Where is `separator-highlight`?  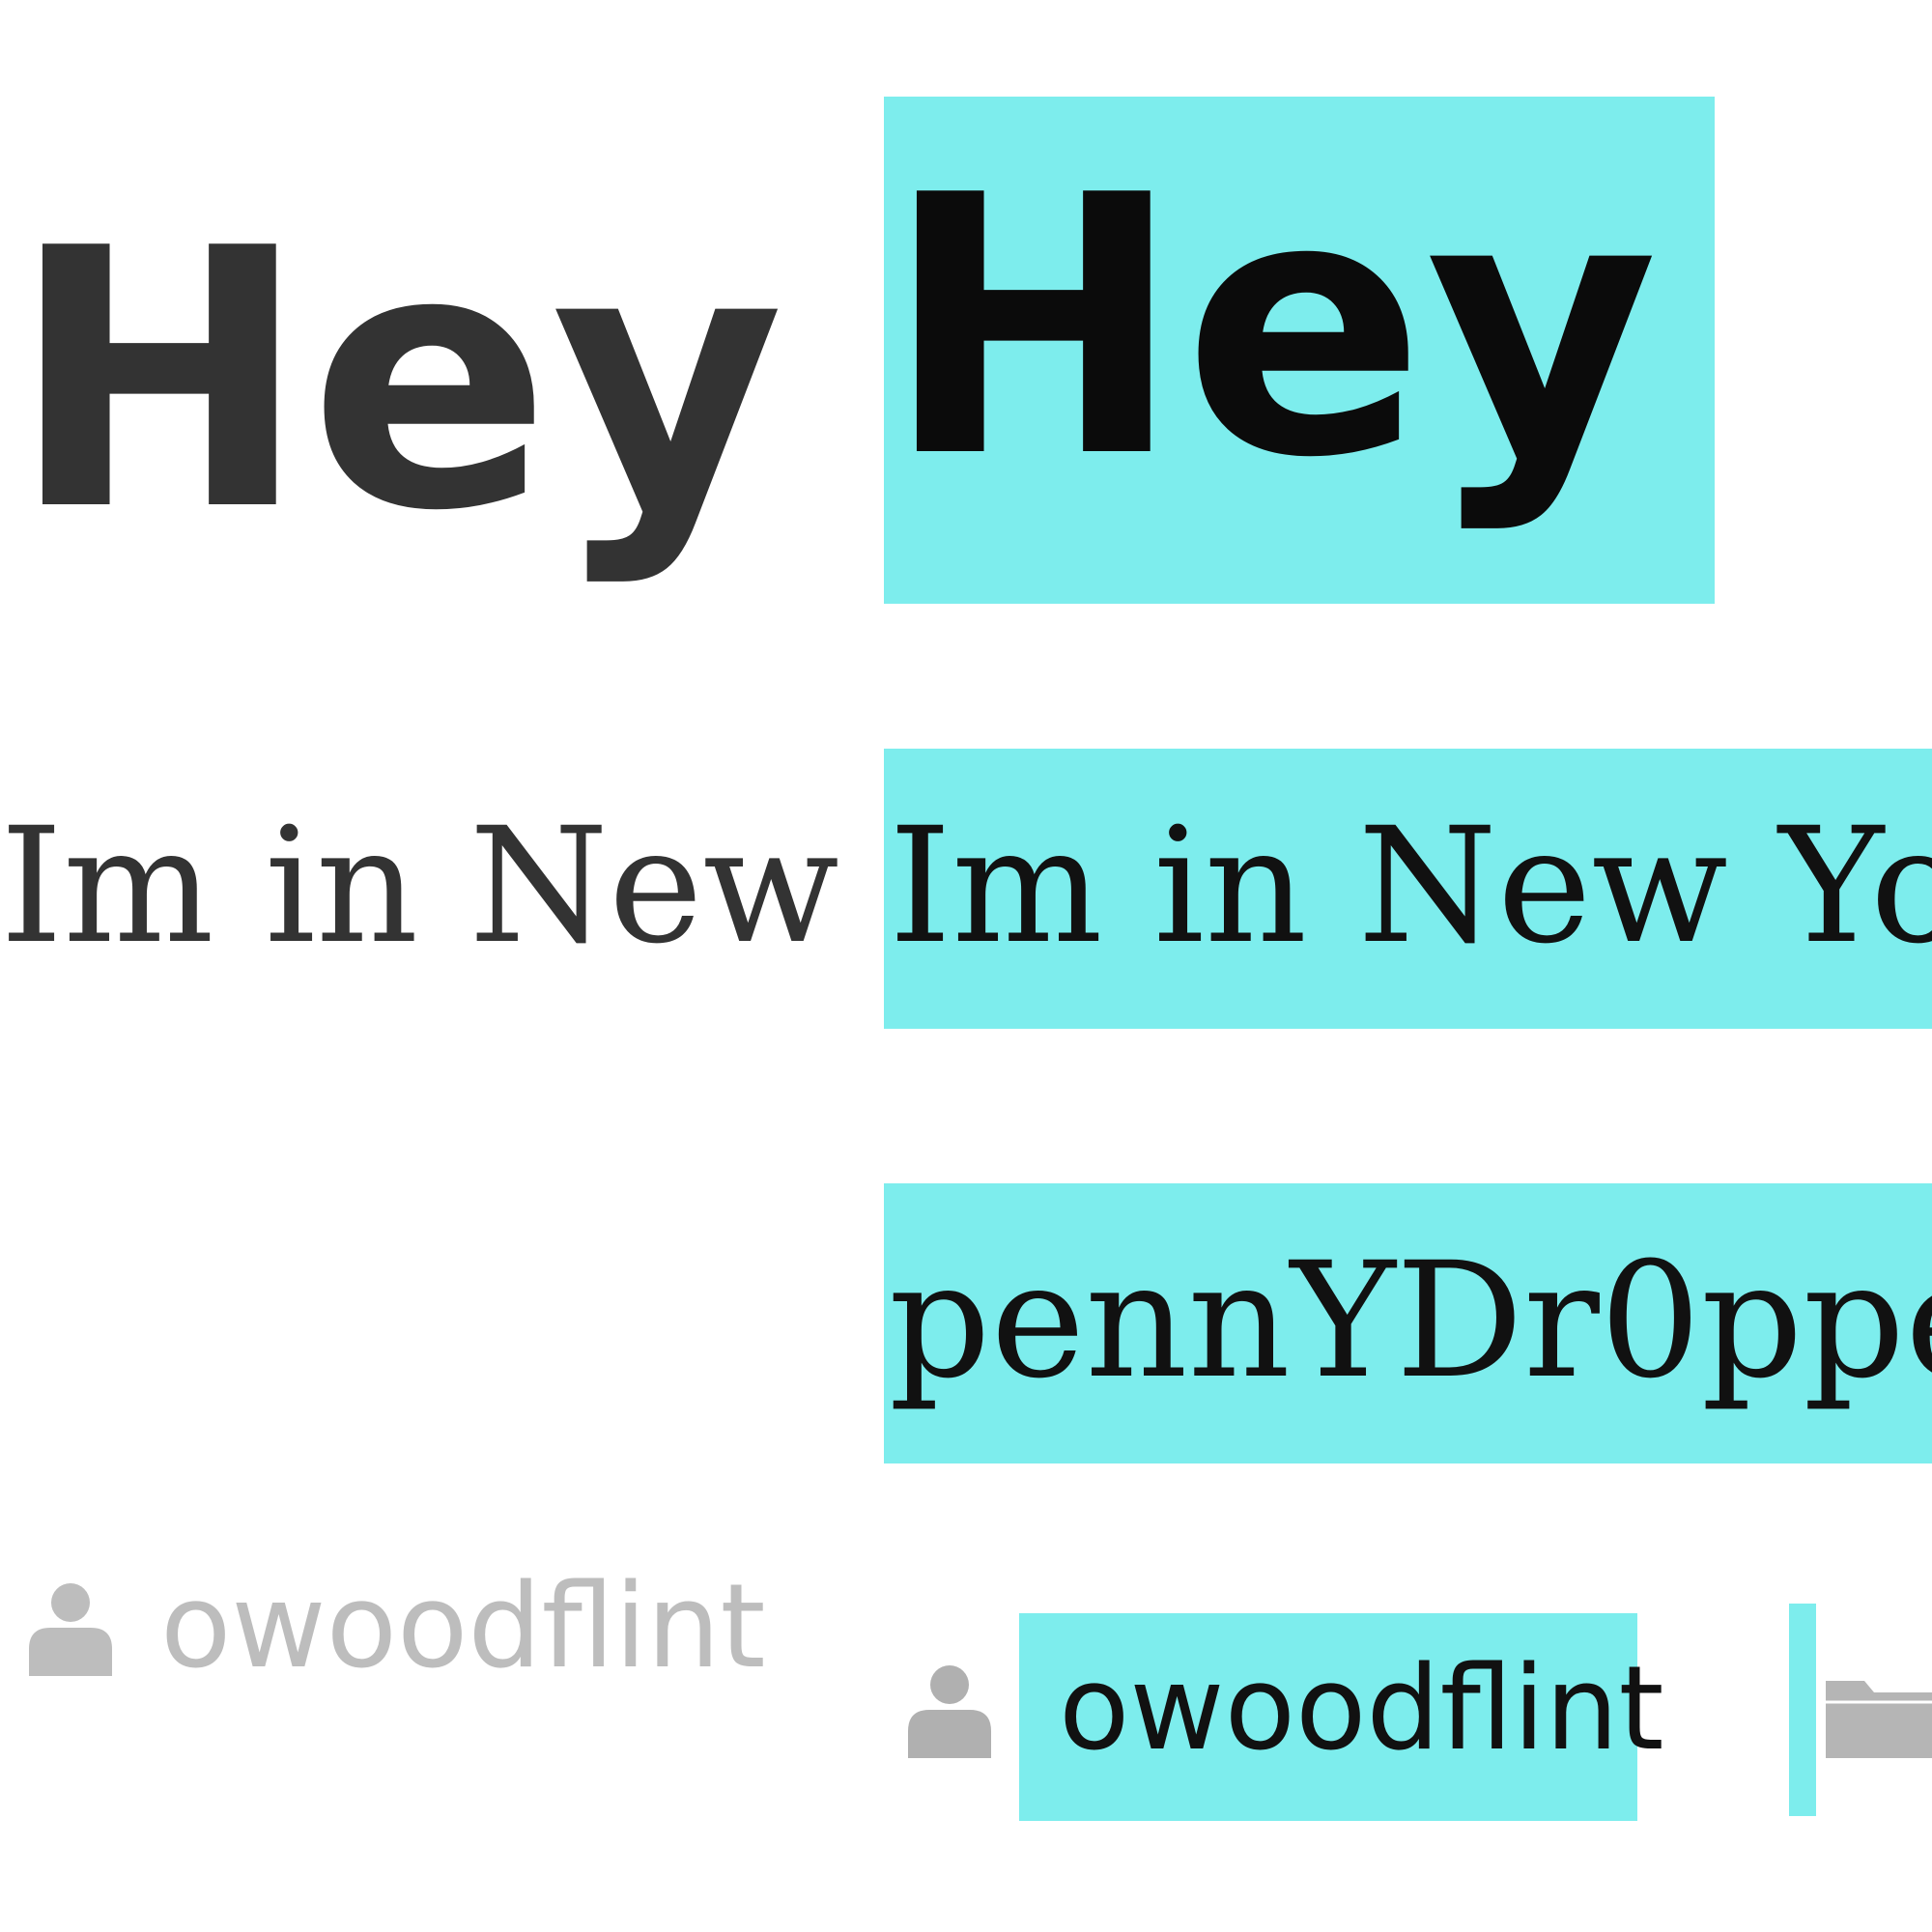
separator-highlight is located at coordinates (1802, 1710).